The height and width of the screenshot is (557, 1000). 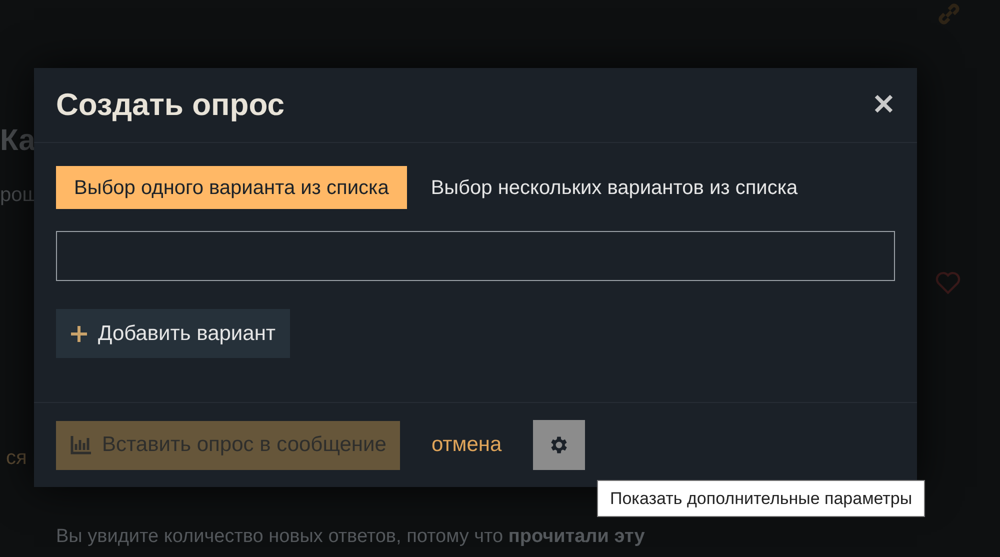 I want to click on notice-text: Вы увидите количество новых ответов, потому что прочитали эту, so click(x=350, y=537).